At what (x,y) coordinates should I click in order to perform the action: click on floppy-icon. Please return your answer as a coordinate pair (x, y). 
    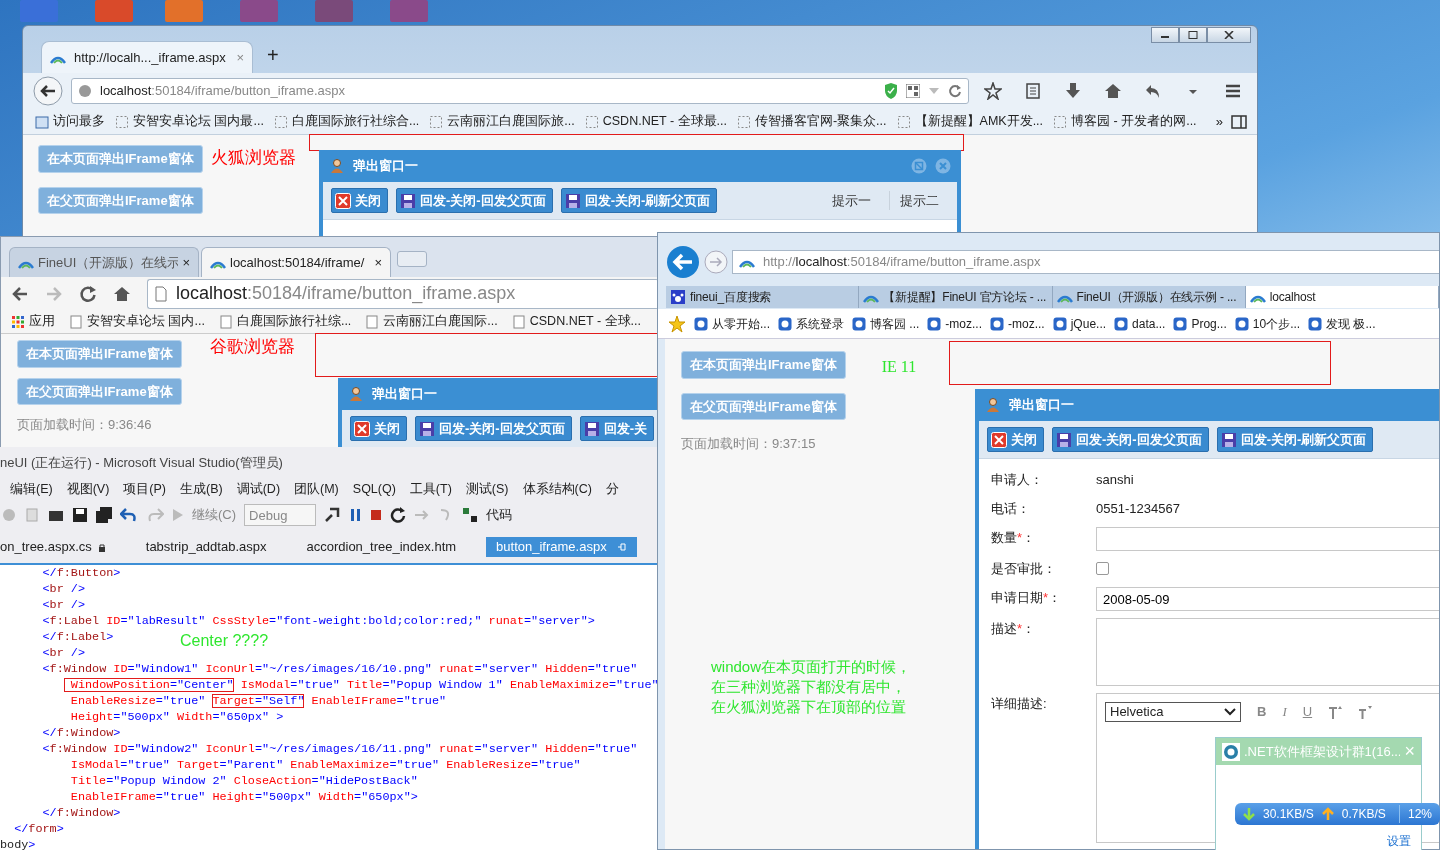
    Looking at the image, I should click on (80, 515).